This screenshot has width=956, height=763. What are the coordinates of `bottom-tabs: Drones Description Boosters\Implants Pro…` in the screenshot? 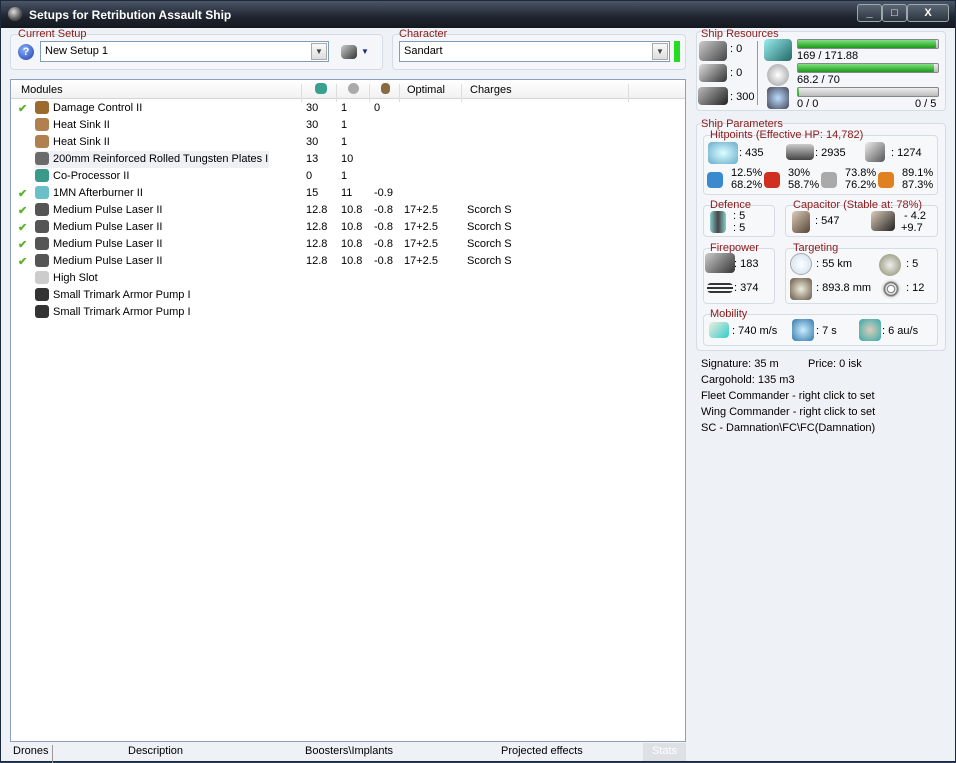 It's located at (348, 753).